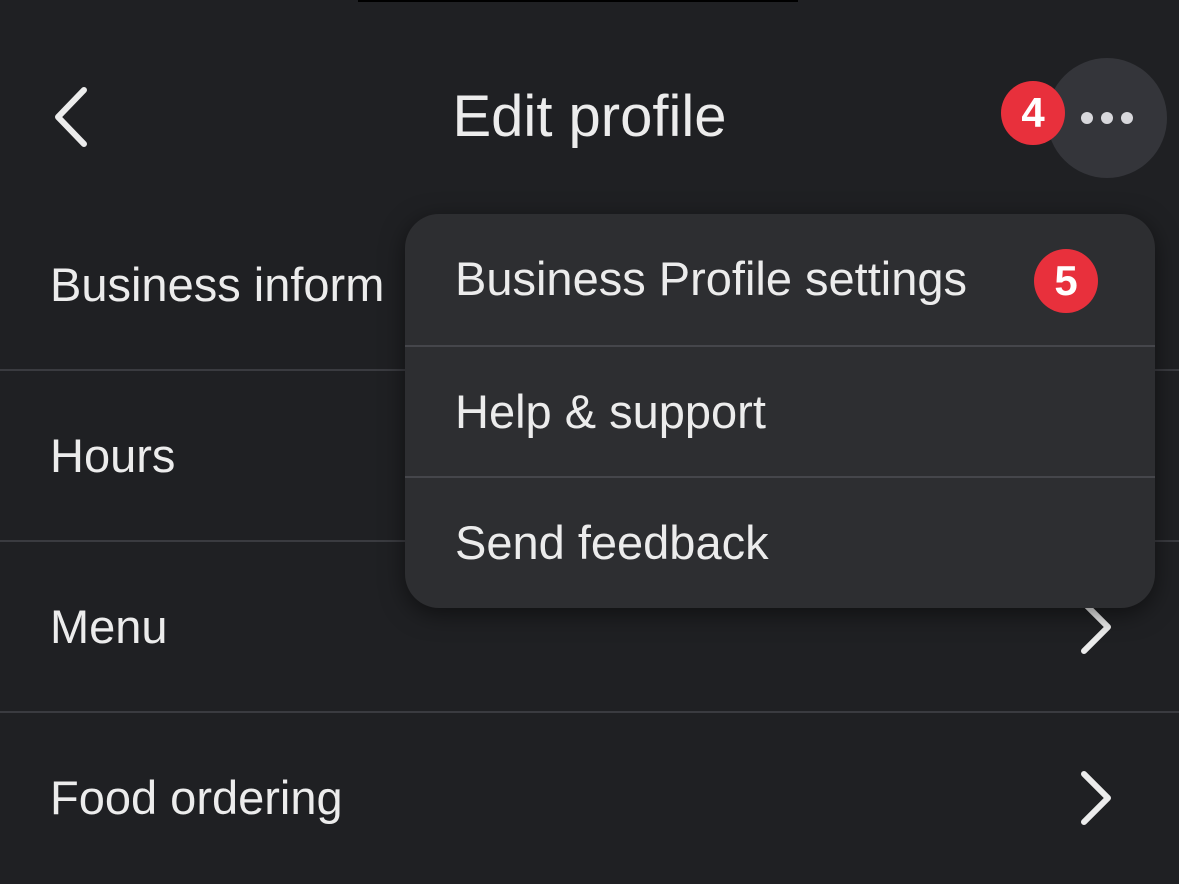  What do you see at coordinates (1066, 281) in the screenshot?
I see `step-badge: 5` at bounding box center [1066, 281].